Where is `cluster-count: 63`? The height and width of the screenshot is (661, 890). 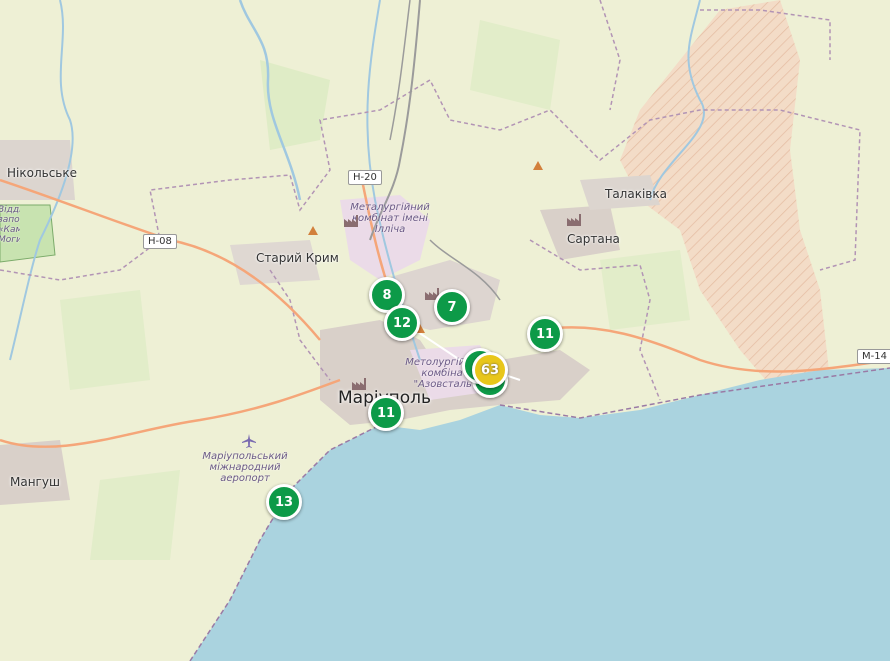 cluster-count: 63 is located at coordinates (490, 370).